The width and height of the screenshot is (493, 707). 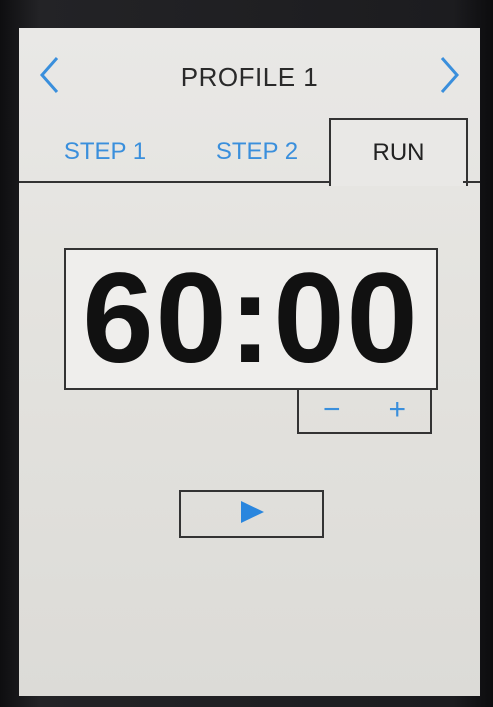 What do you see at coordinates (398, 410) in the screenshot?
I see `increment-button: +` at bounding box center [398, 410].